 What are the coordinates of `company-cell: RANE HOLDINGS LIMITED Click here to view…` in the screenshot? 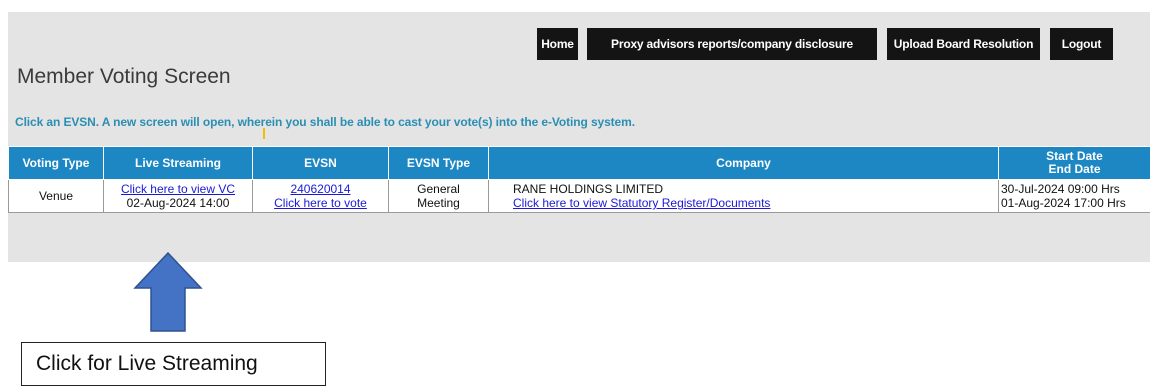 It's located at (743, 196).